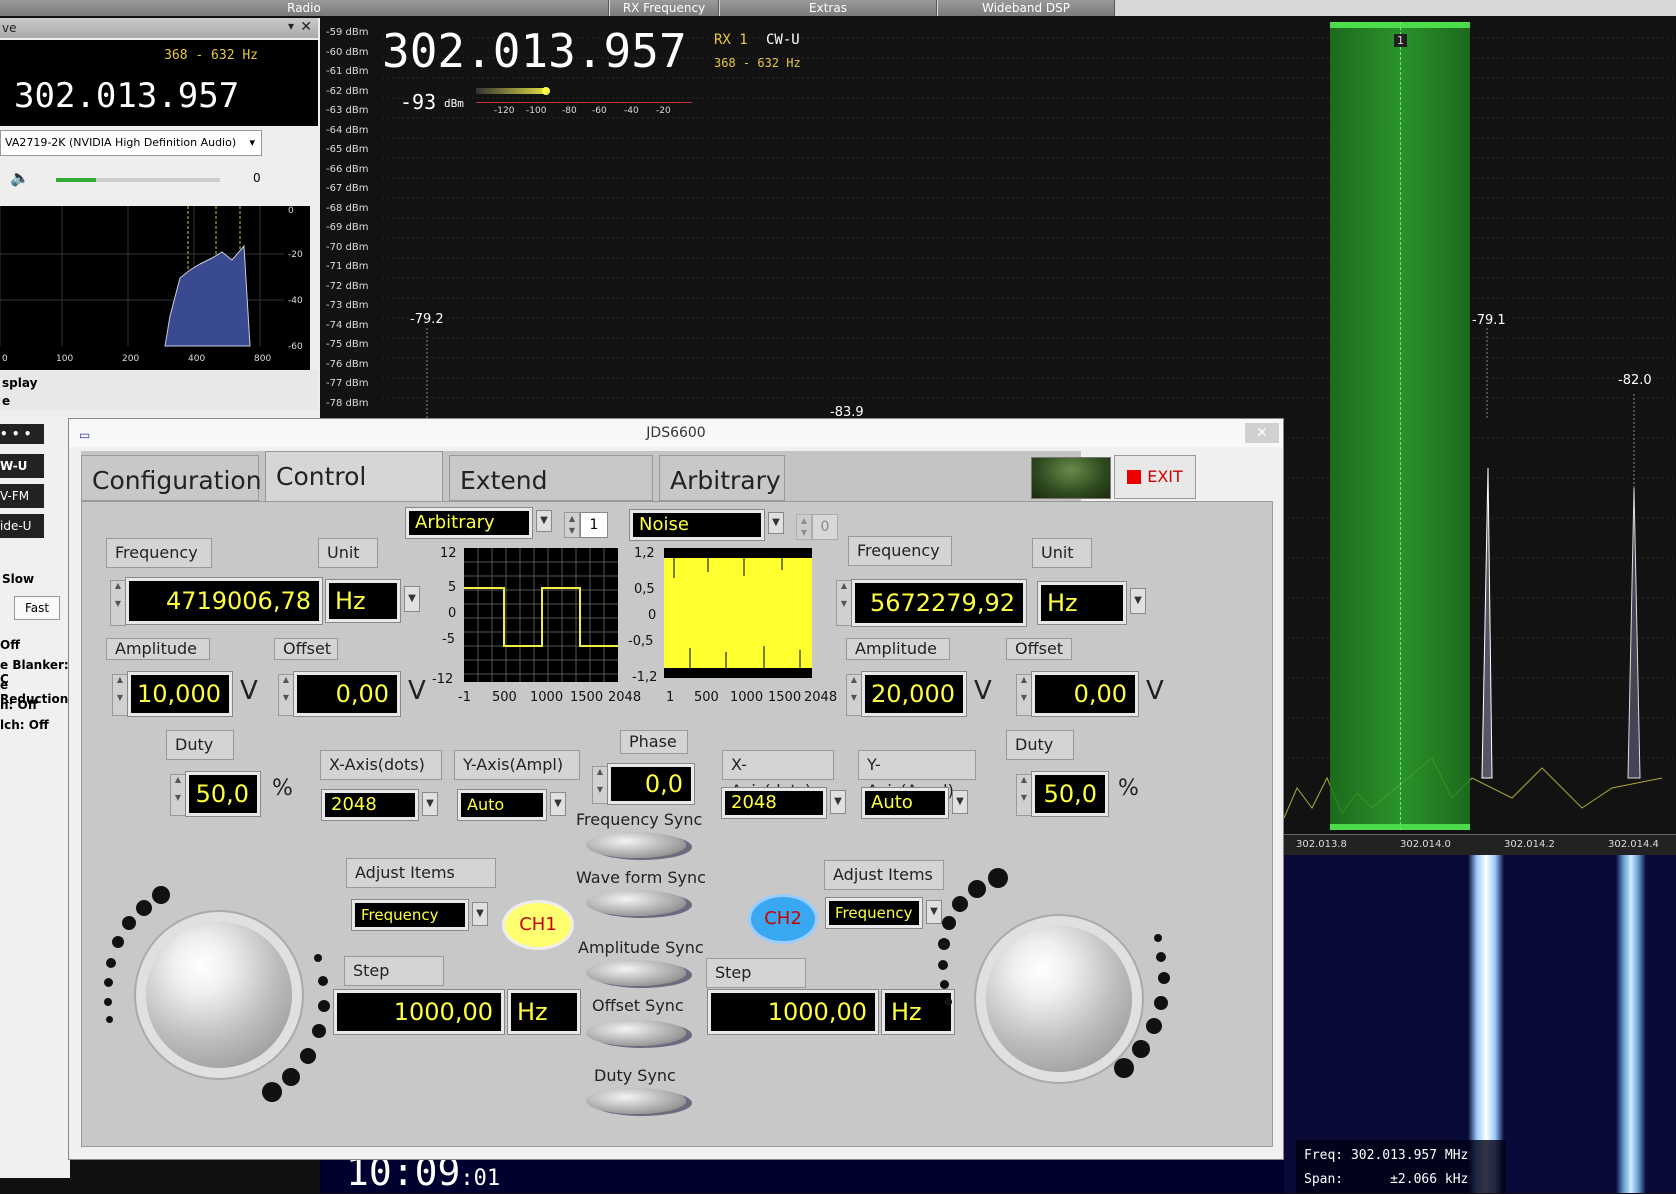 This screenshot has width=1676, height=1194. Describe the element at coordinates (126, 96) in the screenshot. I see `left-frequency-readout: 302.013.957` at that location.